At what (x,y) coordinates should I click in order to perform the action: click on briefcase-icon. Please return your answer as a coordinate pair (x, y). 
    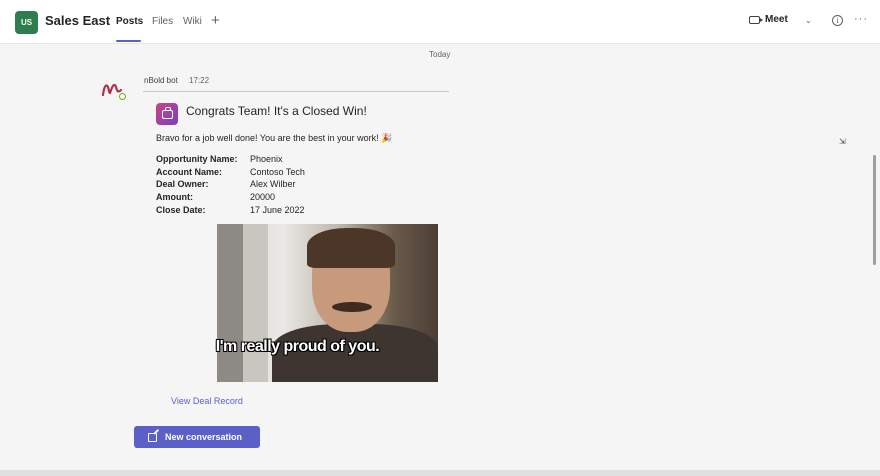
    Looking at the image, I should click on (167, 114).